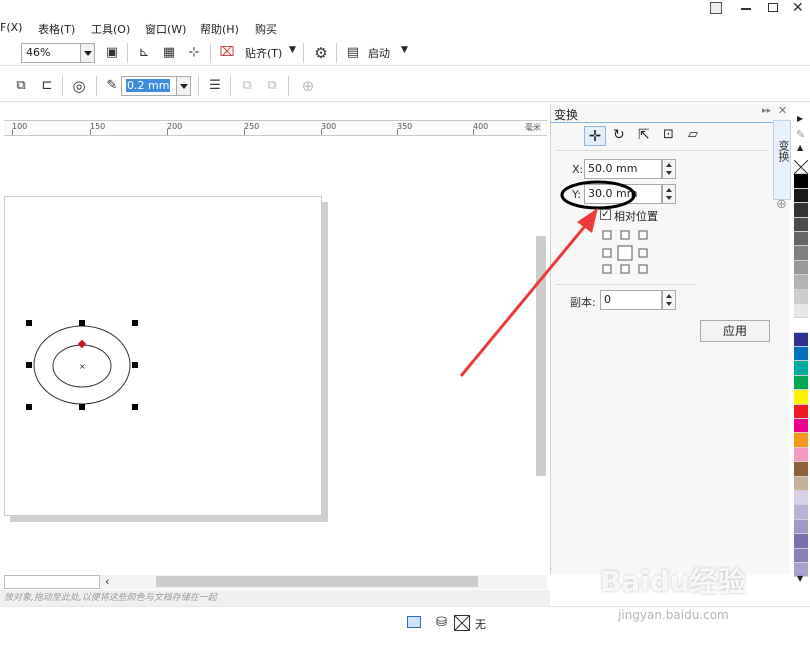 Image resolution: width=810 pixels, height=646 pixels. Describe the element at coordinates (47, 86) in the screenshot. I see `align-icon: ⊏` at that location.